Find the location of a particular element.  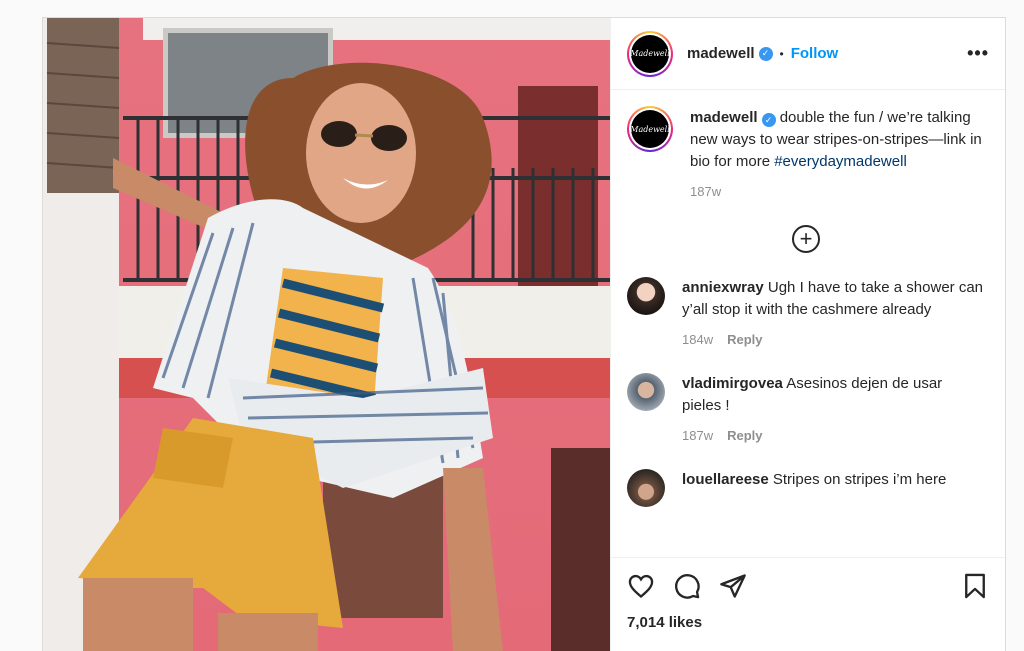

author-username: madewell is located at coordinates (721, 53).